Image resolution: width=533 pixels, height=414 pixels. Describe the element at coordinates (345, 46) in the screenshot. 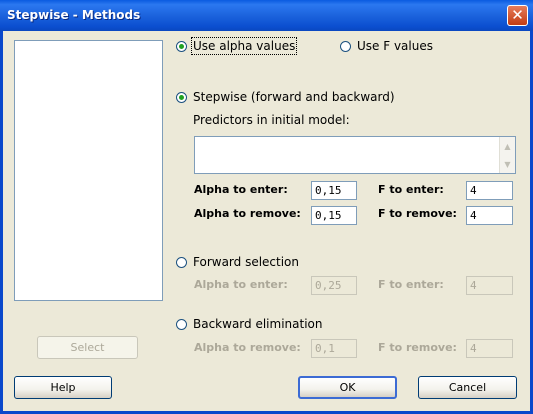

I see `use-f-radio` at that location.